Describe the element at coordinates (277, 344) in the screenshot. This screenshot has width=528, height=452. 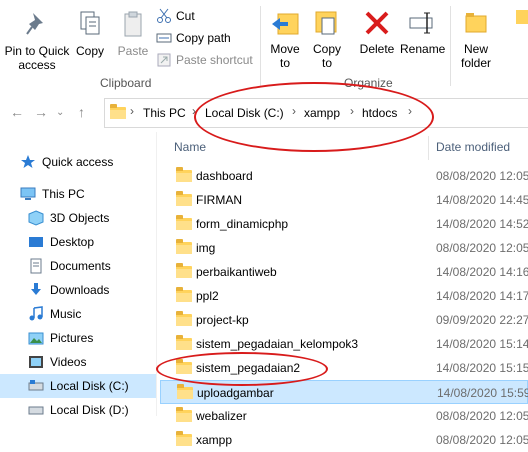
I see `file-name: sistem_pegadaian_kelompok3` at that location.